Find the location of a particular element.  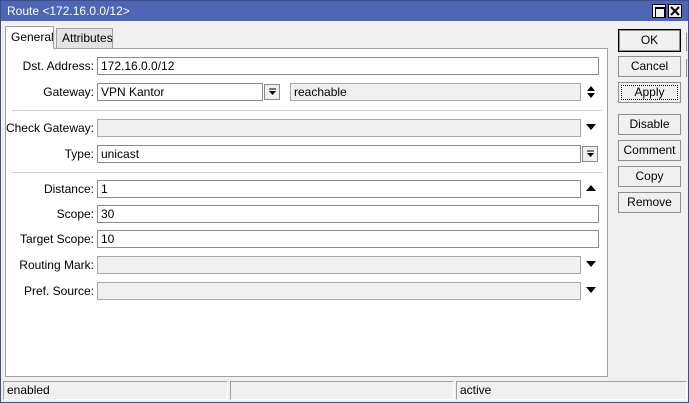

tab-general: General is located at coordinates (29, 37).